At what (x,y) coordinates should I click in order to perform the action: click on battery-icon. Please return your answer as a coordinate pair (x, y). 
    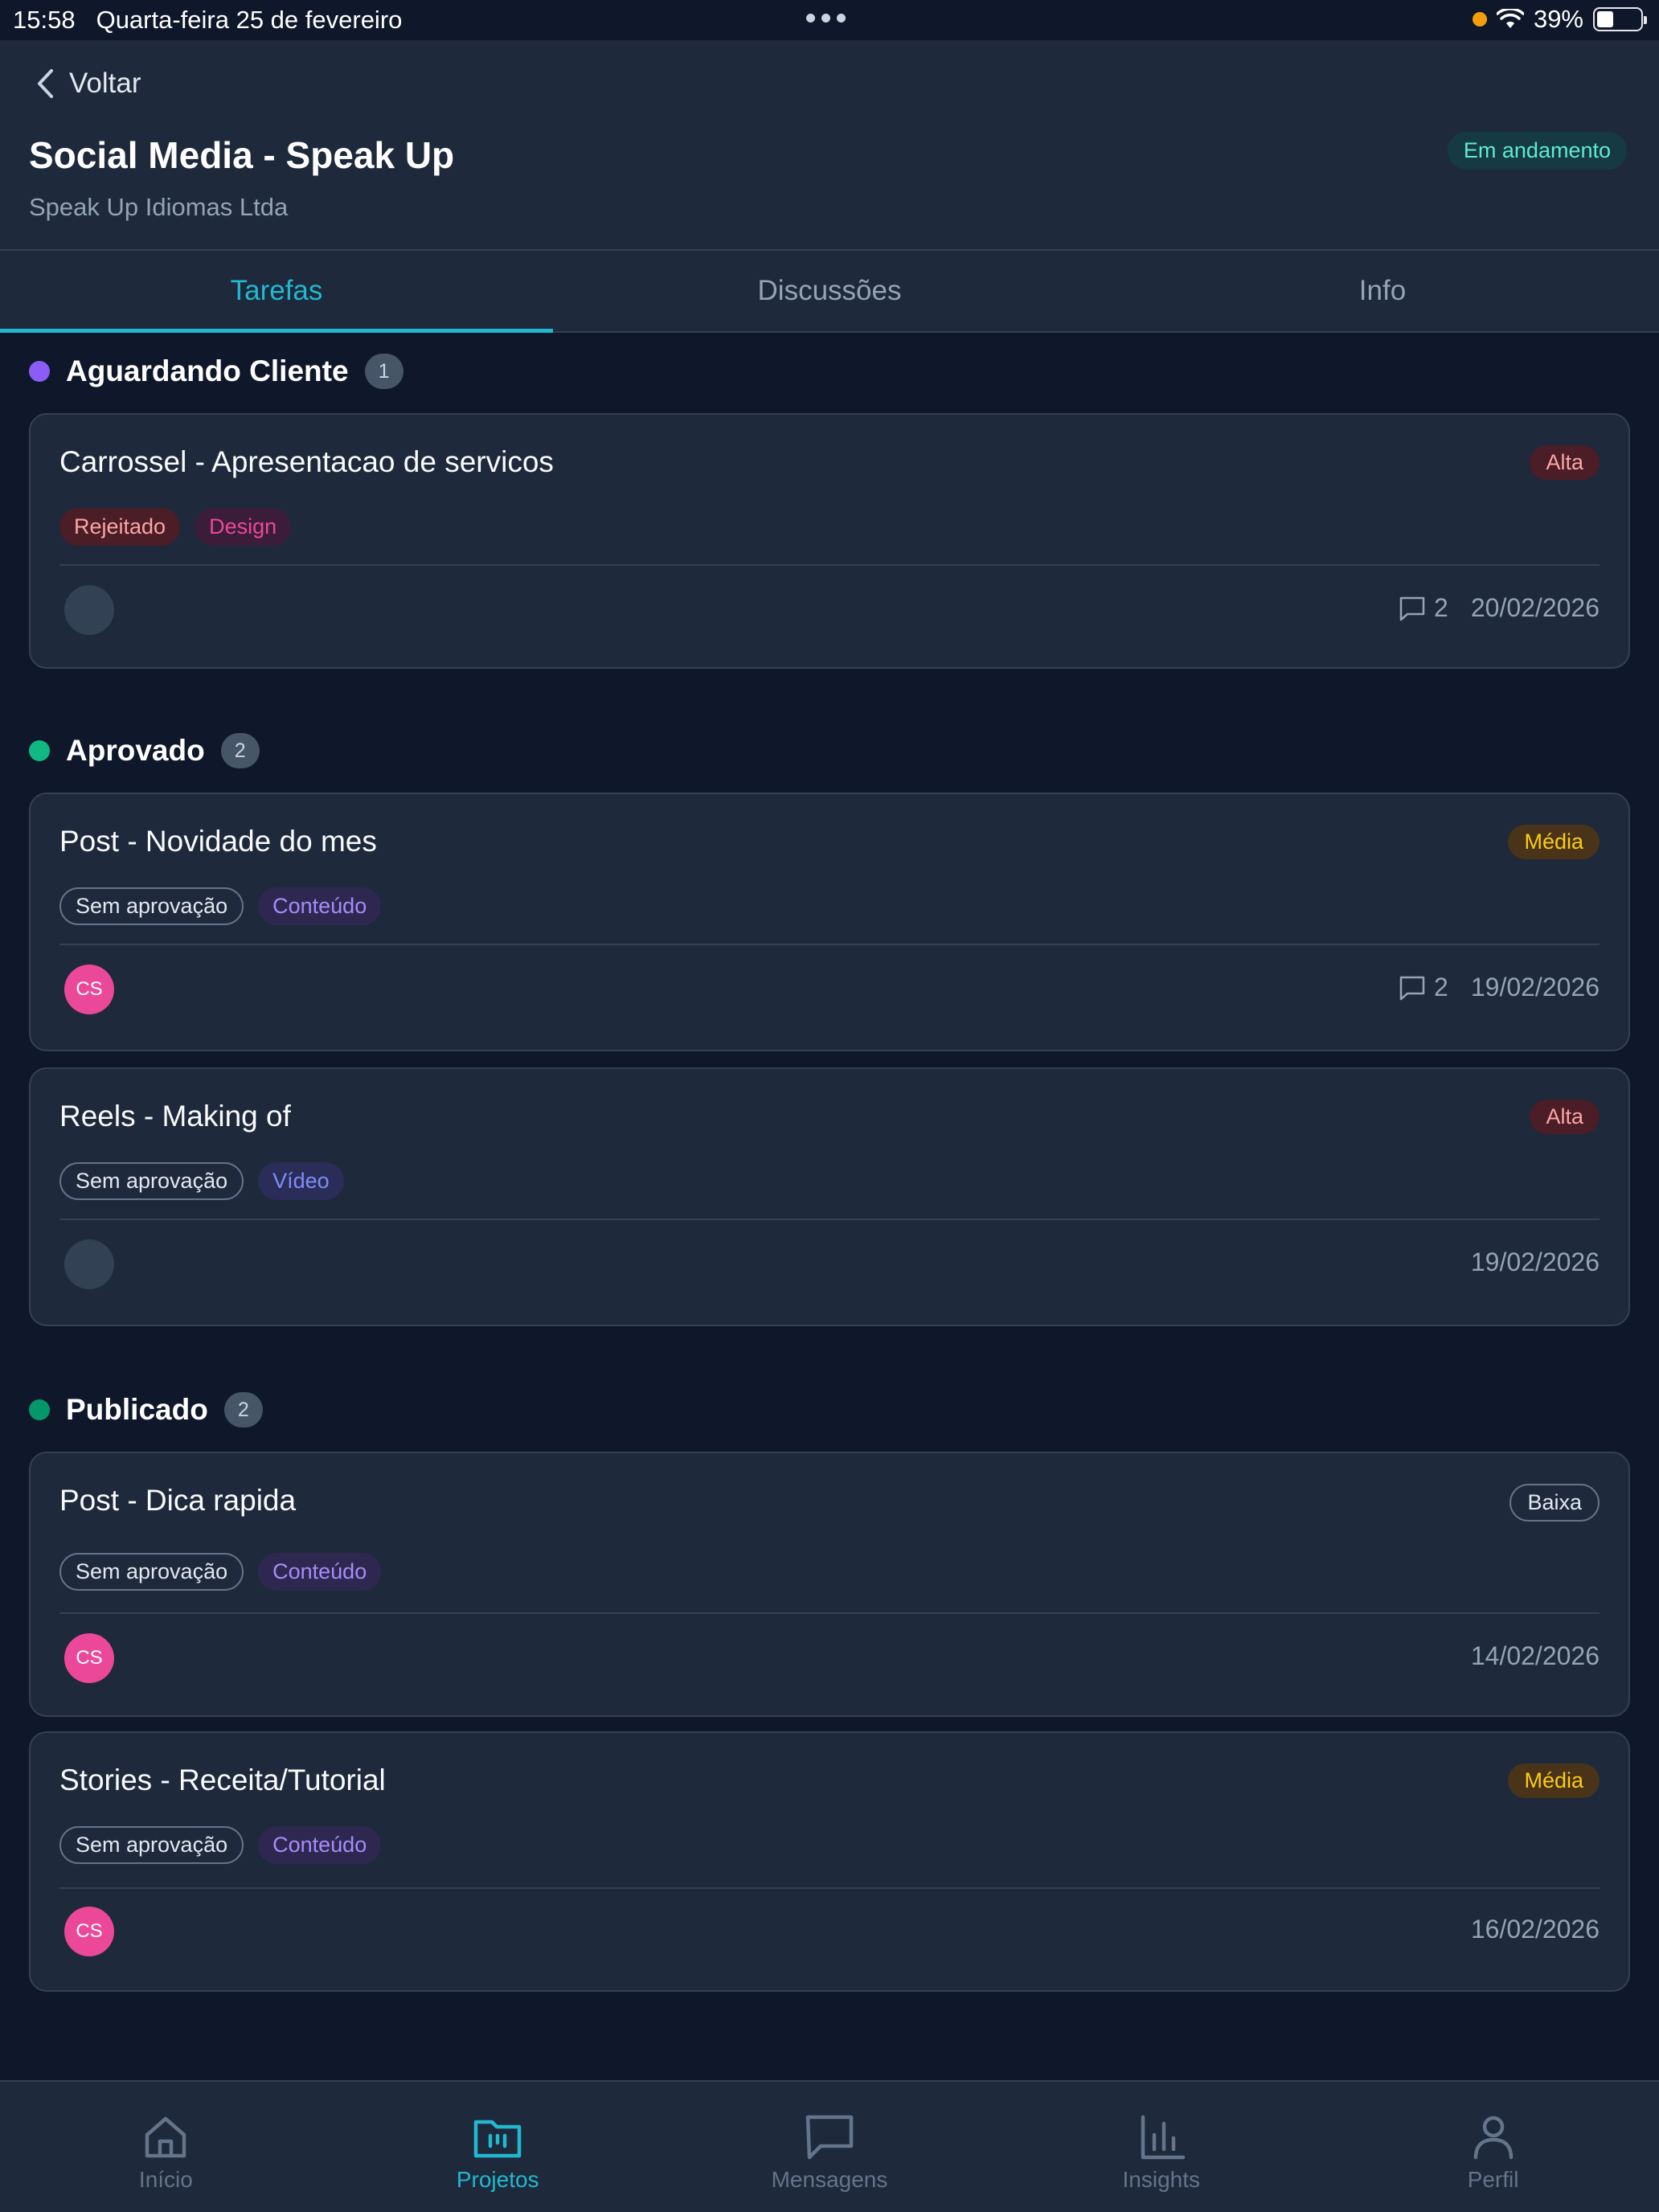
    Looking at the image, I should click on (1620, 19).